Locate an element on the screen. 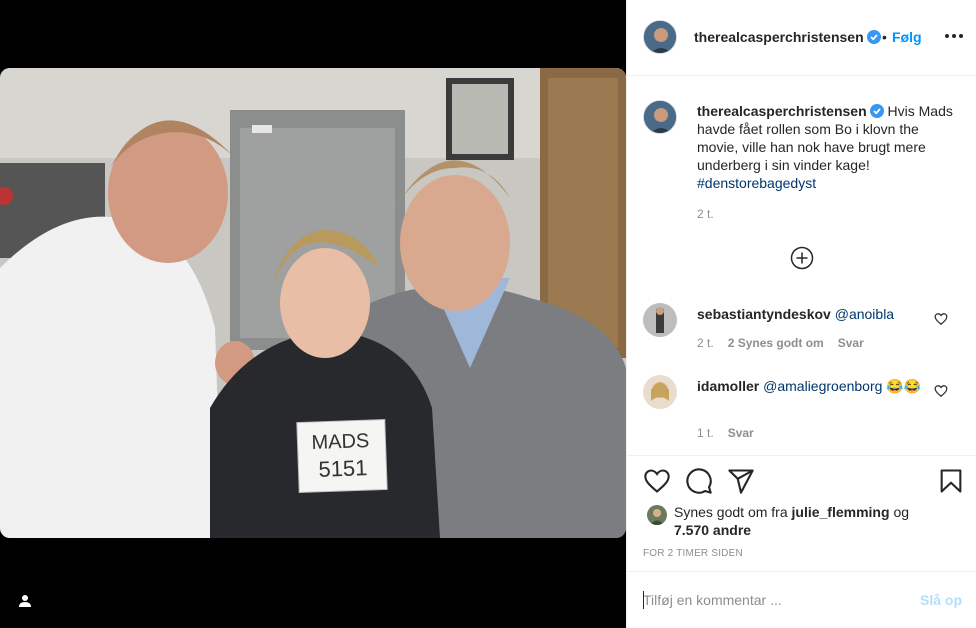  comment-meta: 2 t. 2 Synes godt om Svar is located at coordinates (787, 343).